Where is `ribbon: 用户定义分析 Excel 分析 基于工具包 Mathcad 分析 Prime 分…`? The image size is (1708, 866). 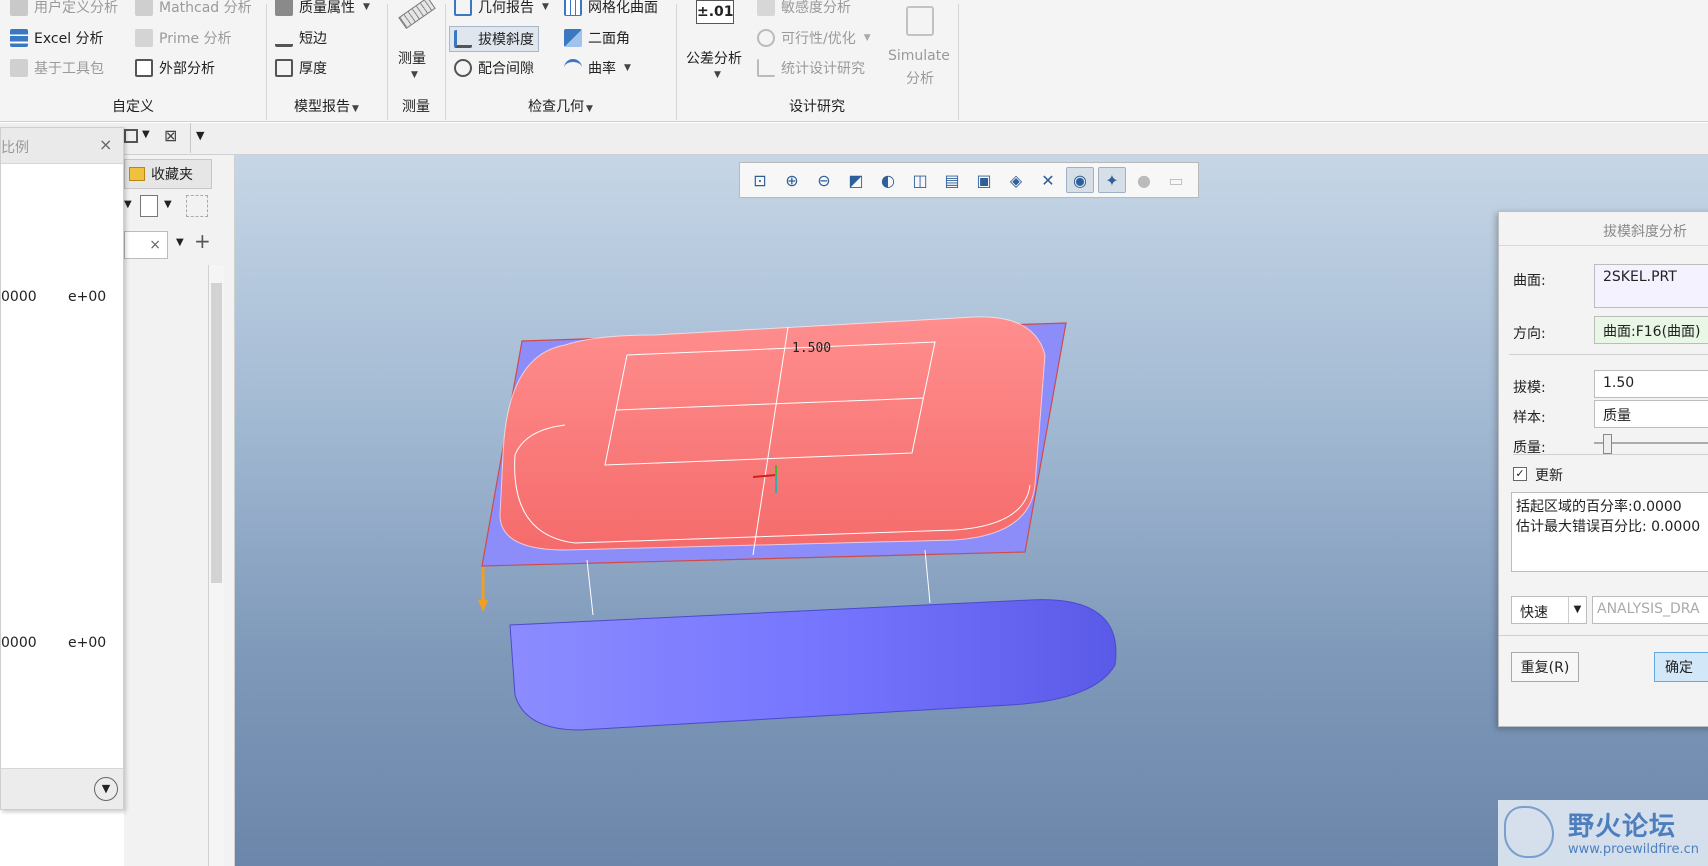
ribbon: 用户定义分析 Excel 分析 基于工具包 Mathcad 分析 Prime 分… is located at coordinates (854, 61).